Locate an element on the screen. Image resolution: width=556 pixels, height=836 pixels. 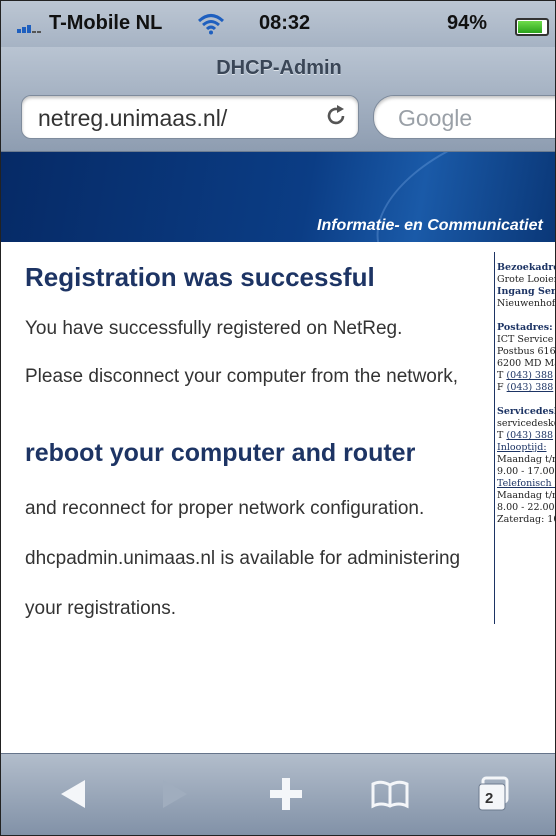
url-text: netreg.unimaas.nl/ is located at coordinates (133, 118).